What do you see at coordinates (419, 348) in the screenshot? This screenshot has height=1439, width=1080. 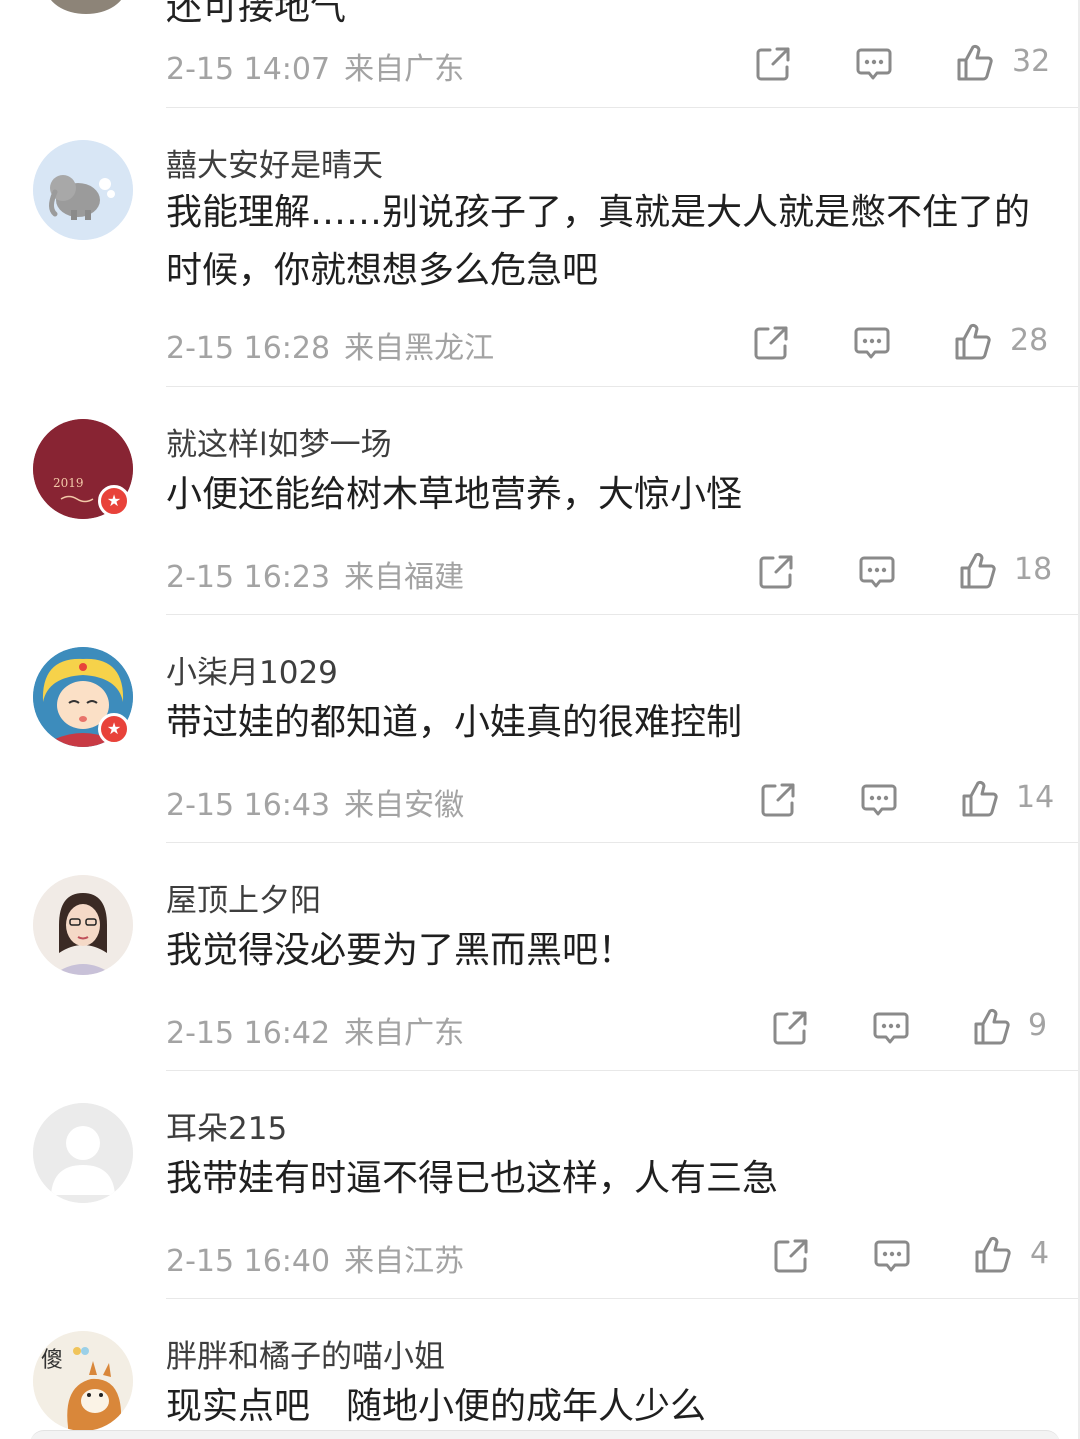 I see `comment-location: 来自黑龙江` at bounding box center [419, 348].